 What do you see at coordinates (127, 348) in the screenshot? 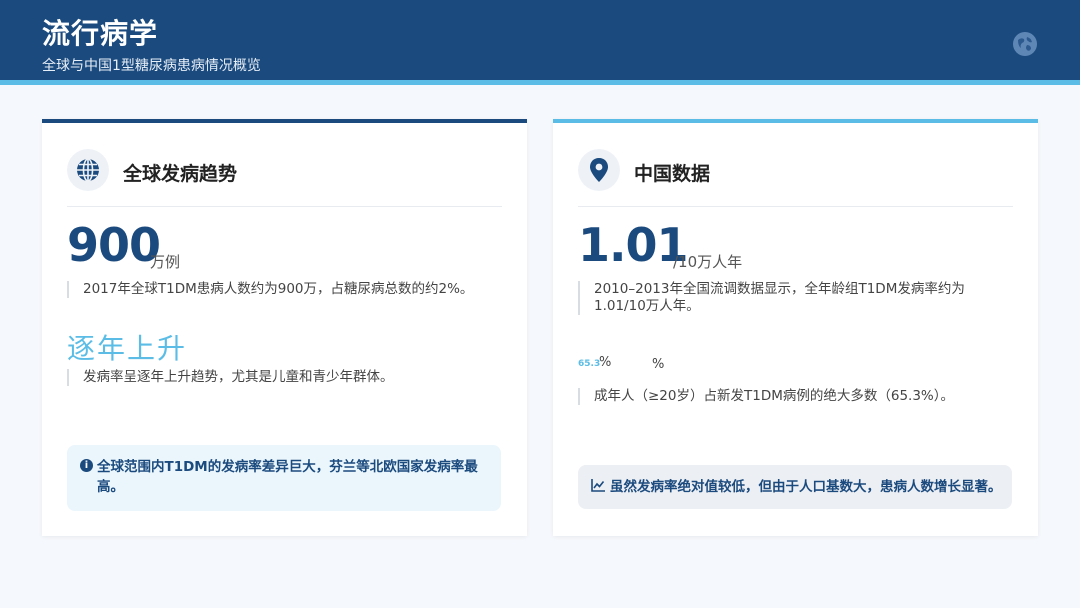
I see `trend-value: 逐年上升` at bounding box center [127, 348].